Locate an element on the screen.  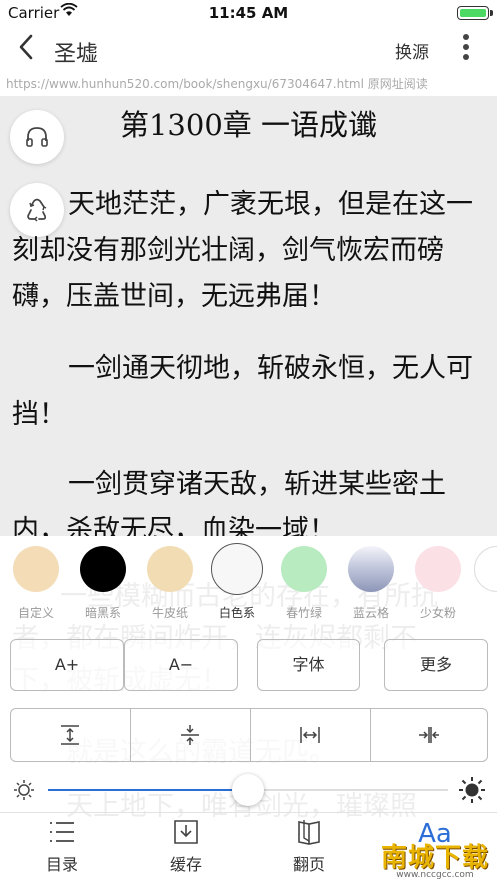
battery-icon is located at coordinates (475, 13).